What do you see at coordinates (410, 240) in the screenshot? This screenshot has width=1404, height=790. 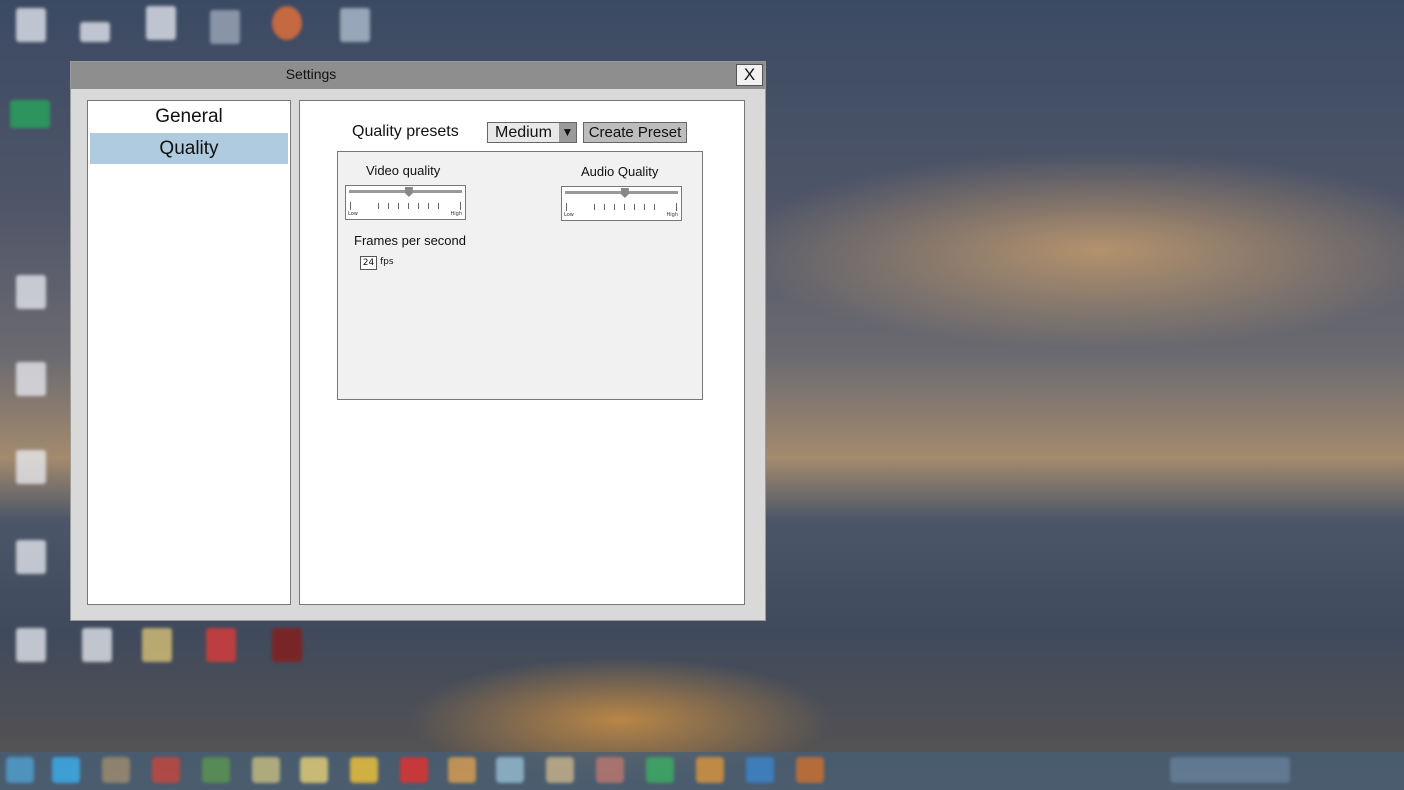 I see `frames-per-second-label: Frames per second` at bounding box center [410, 240].